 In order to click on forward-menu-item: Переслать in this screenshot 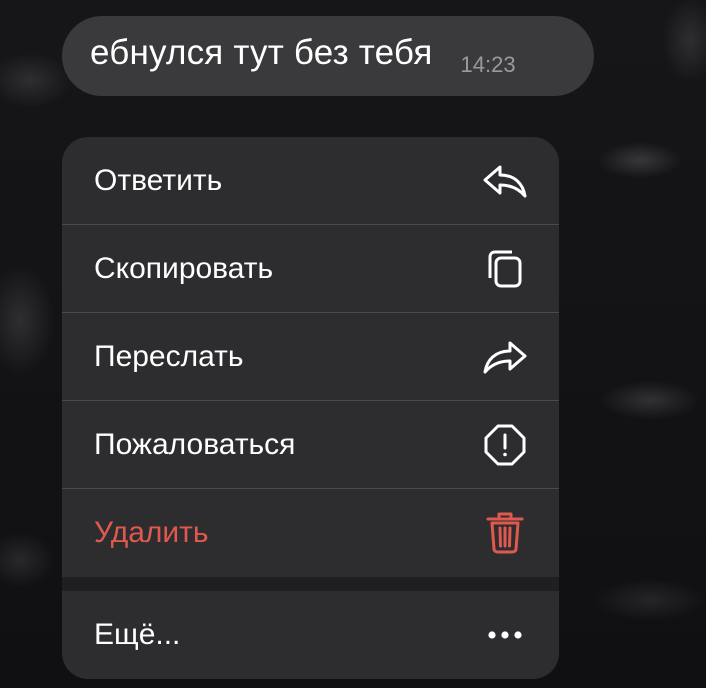, I will do `click(310, 357)`.